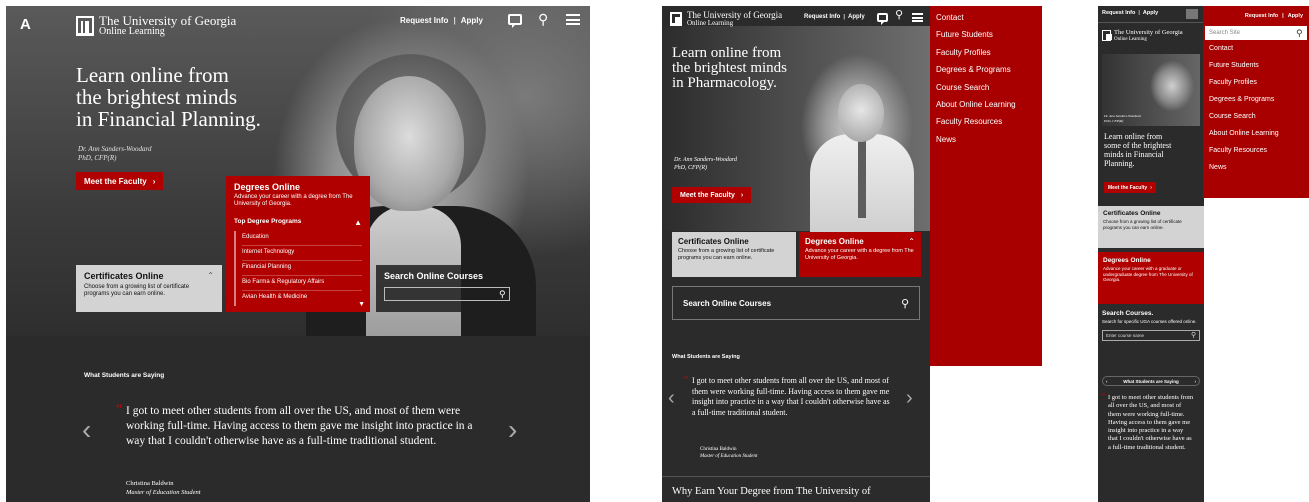 This screenshot has height=502, width=1309. What do you see at coordinates (1122, 118) in the screenshot?
I see `hero-caption: Dr. Ann Sanders-Woodard PhD, CFP(R)` at bounding box center [1122, 118].